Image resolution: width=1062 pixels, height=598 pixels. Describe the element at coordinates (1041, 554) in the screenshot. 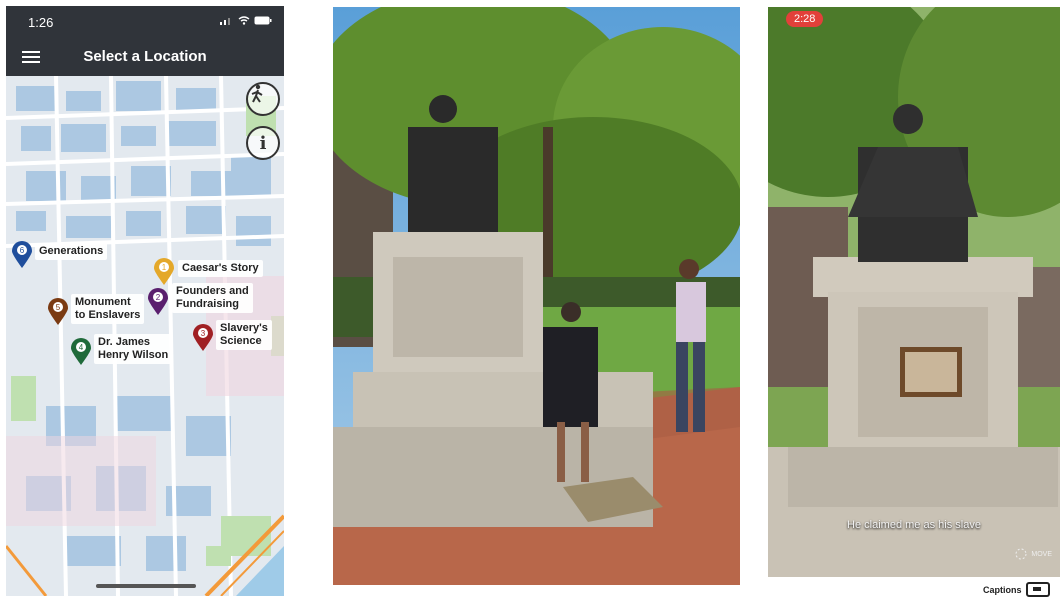

I see `move-label: MOVE` at that location.